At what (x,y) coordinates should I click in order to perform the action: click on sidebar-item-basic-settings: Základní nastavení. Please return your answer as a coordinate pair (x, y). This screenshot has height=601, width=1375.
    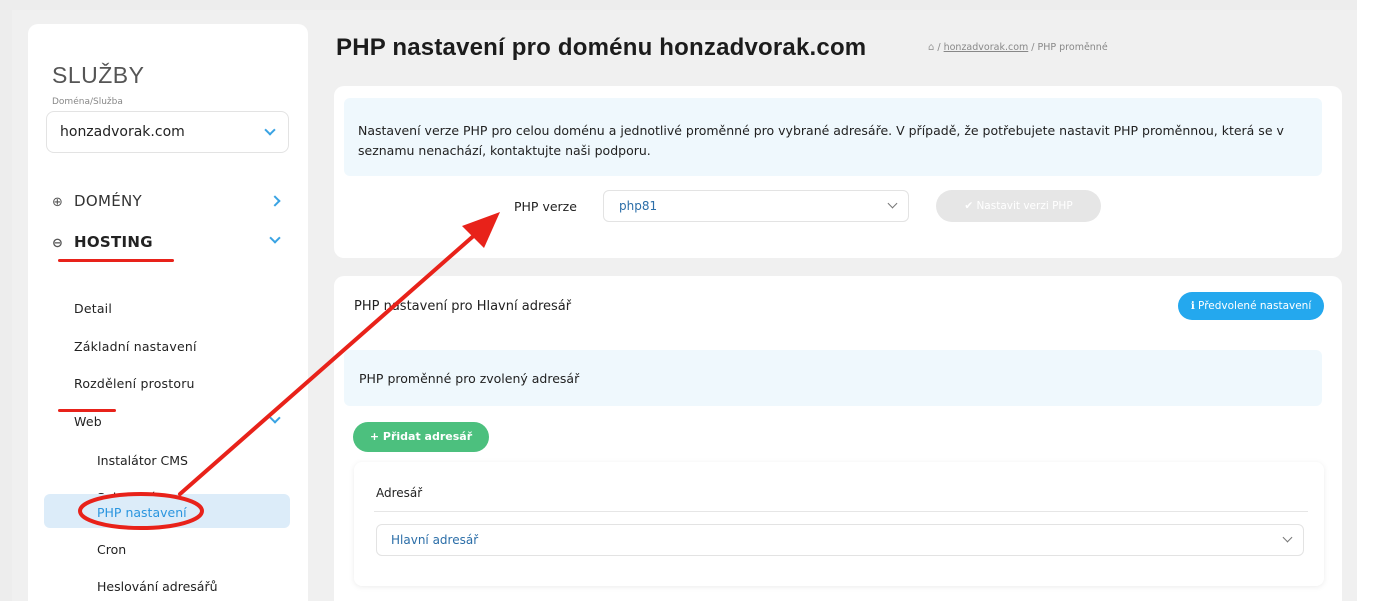
    Looking at the image, I should click on (135, 346).